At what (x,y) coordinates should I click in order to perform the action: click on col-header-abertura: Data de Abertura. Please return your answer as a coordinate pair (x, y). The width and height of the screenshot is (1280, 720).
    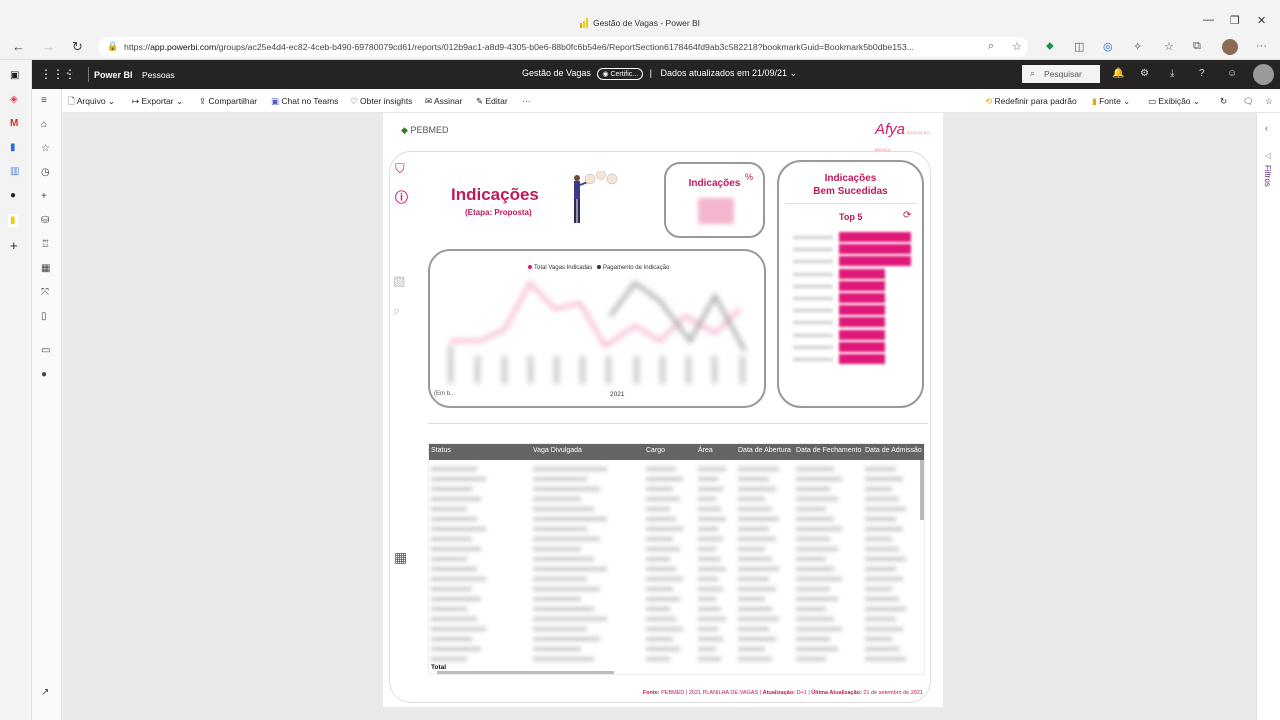
    Looking at the image, I should click on (764, 450).